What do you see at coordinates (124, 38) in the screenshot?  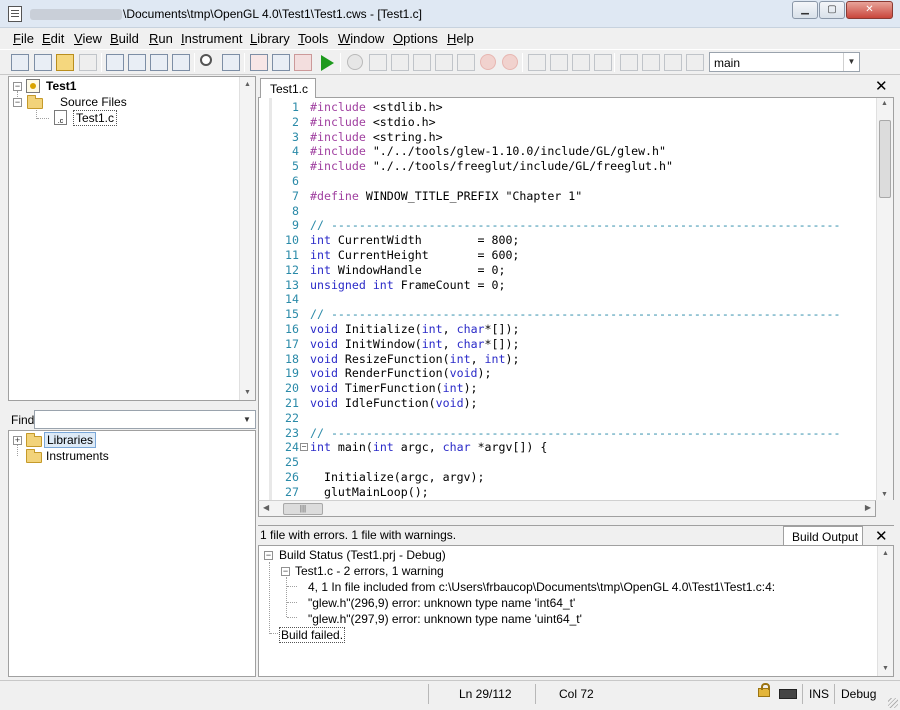 I see `menu-build: Build` at bounding box center [124, 38].